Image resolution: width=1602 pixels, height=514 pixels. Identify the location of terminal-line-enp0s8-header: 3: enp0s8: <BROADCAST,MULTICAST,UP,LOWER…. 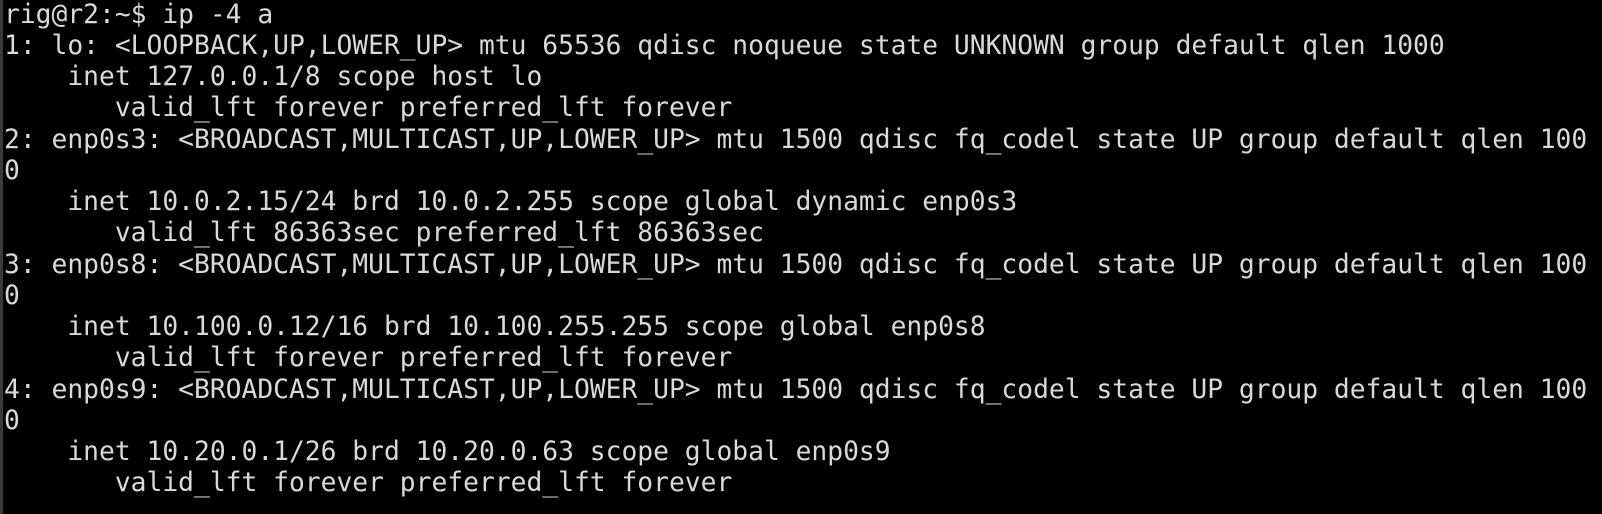
(796, 265).